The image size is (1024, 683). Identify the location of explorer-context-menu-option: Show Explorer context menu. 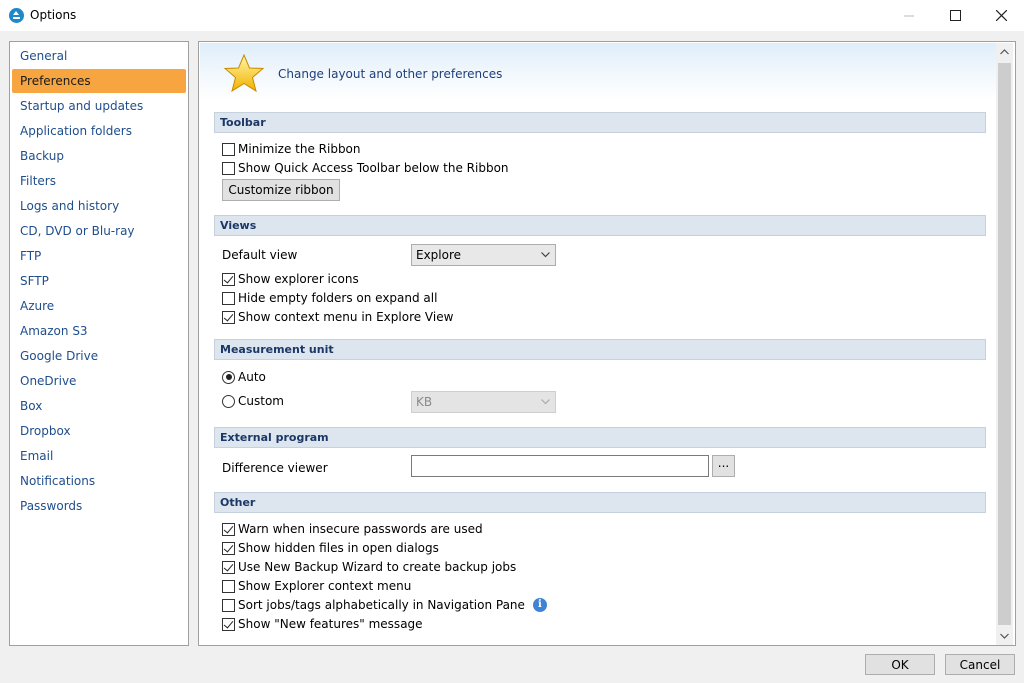
(316, 586).